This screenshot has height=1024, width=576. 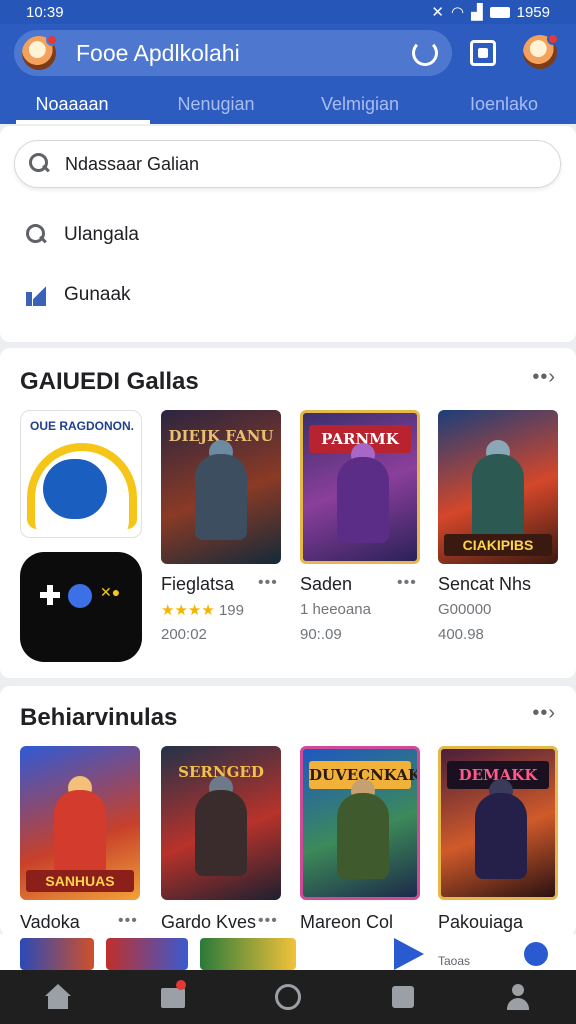 I want to click on signal-icon: ▟, so click(x=477, y=12).